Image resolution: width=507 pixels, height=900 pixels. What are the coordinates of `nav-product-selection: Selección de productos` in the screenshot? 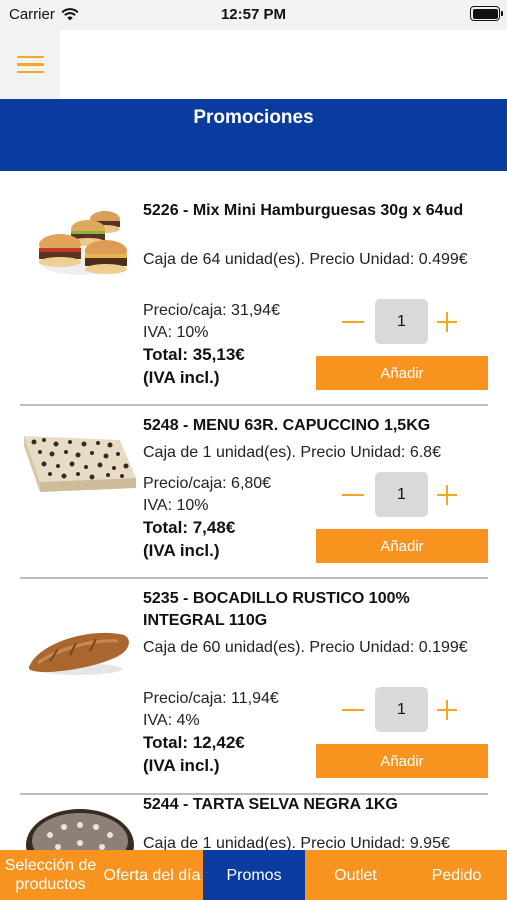 It's located at (50, 875).